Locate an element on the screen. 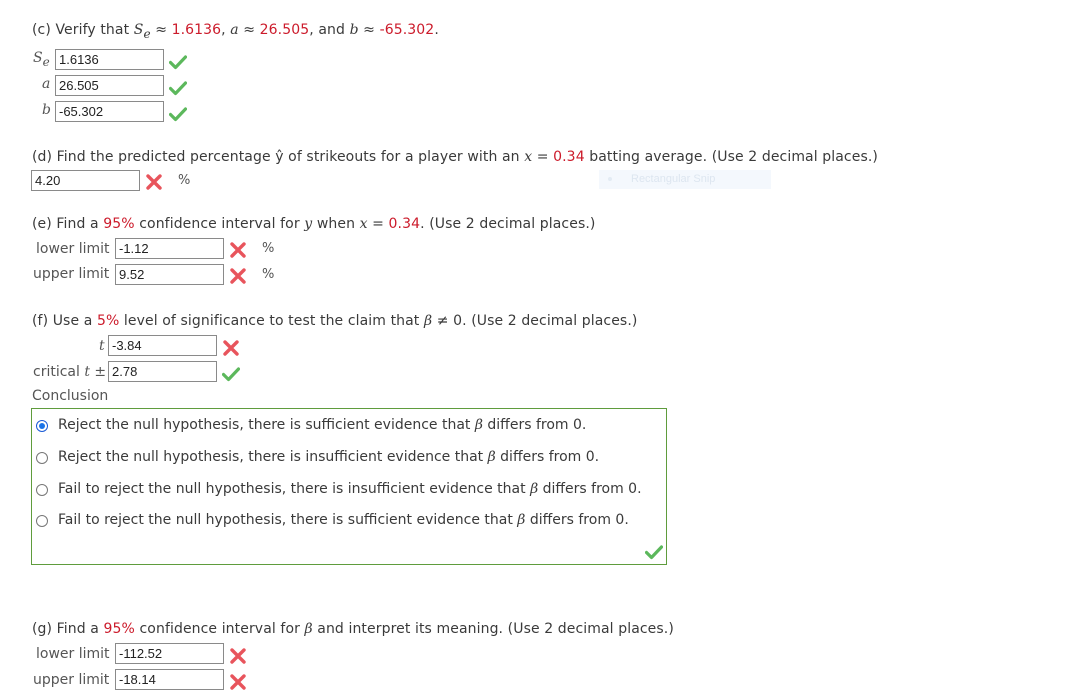 This screenshot has height=700, width=1071. critical-t-label: critical t ± is located at coordinates (70, 372).